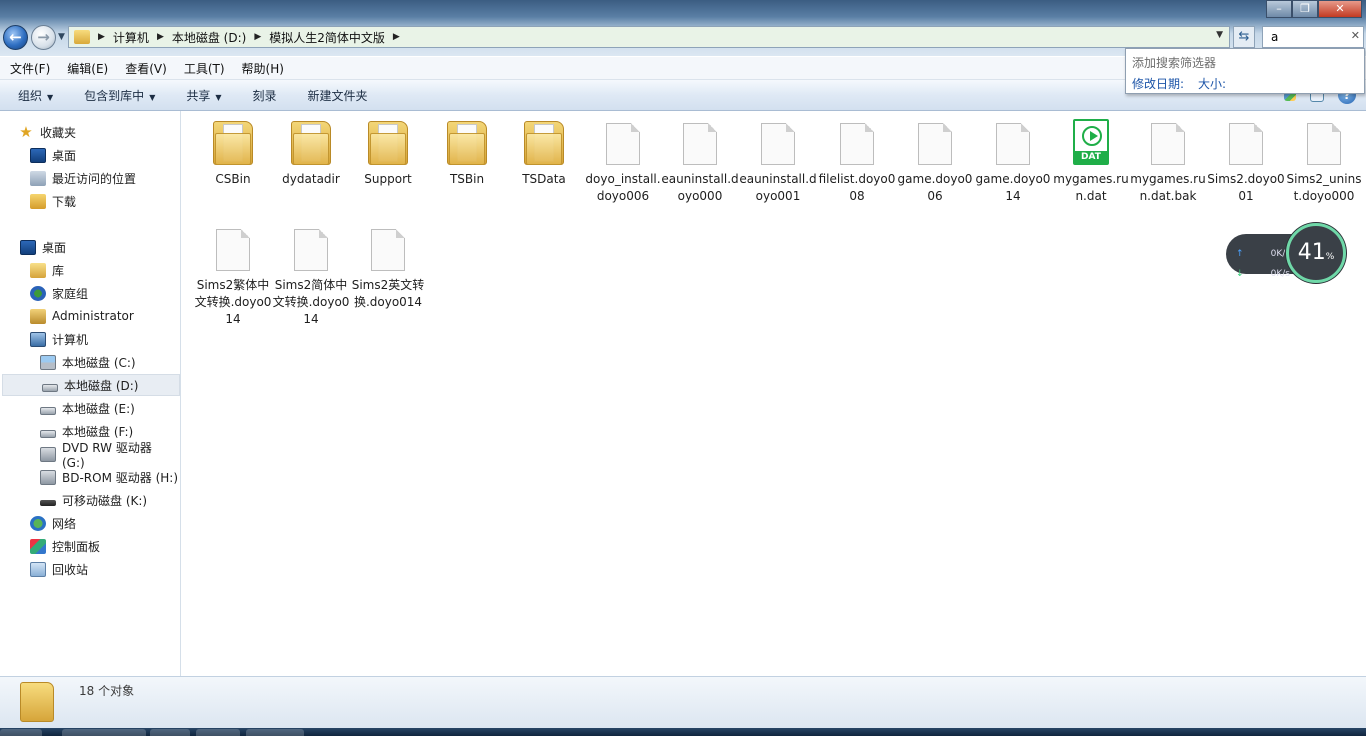  Describe the element at coordinates (131, 37) in the screenshot. I see `breadcrumb-computer: 计算机` at that location.